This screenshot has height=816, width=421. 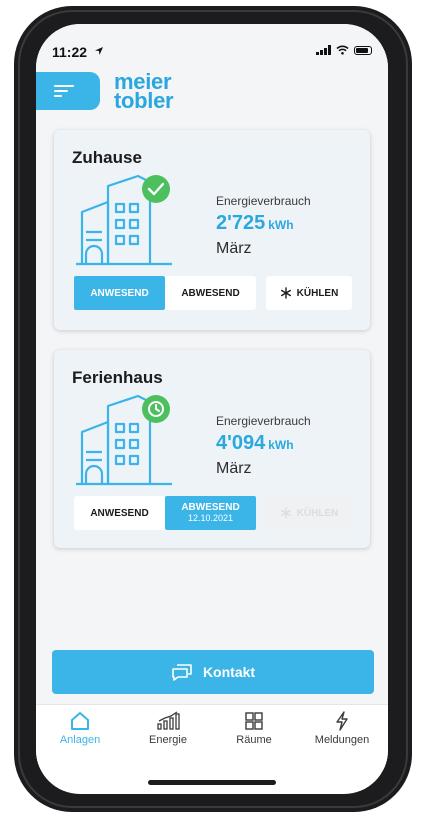 I want to click on energy-value-row: 2'725 kWh, so click(x=255, y=223).